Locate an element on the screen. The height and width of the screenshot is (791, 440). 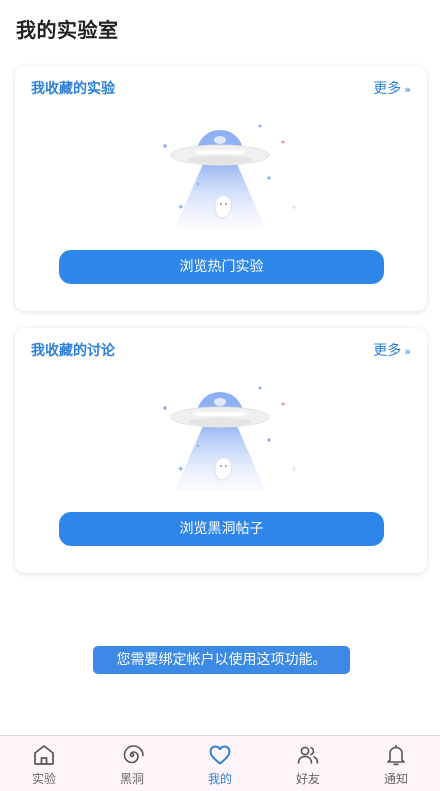
tab-friends: 好友 is located at coordinates (308, 763).